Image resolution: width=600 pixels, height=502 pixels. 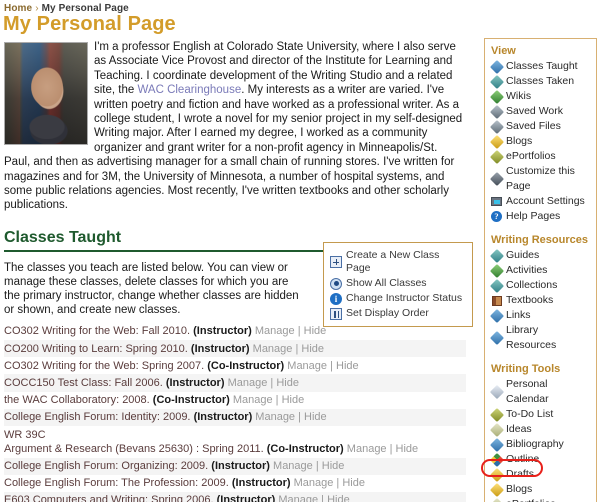 I want to click on sidebar-item-saved-files: Saved Files, so click(x=540, y=126).